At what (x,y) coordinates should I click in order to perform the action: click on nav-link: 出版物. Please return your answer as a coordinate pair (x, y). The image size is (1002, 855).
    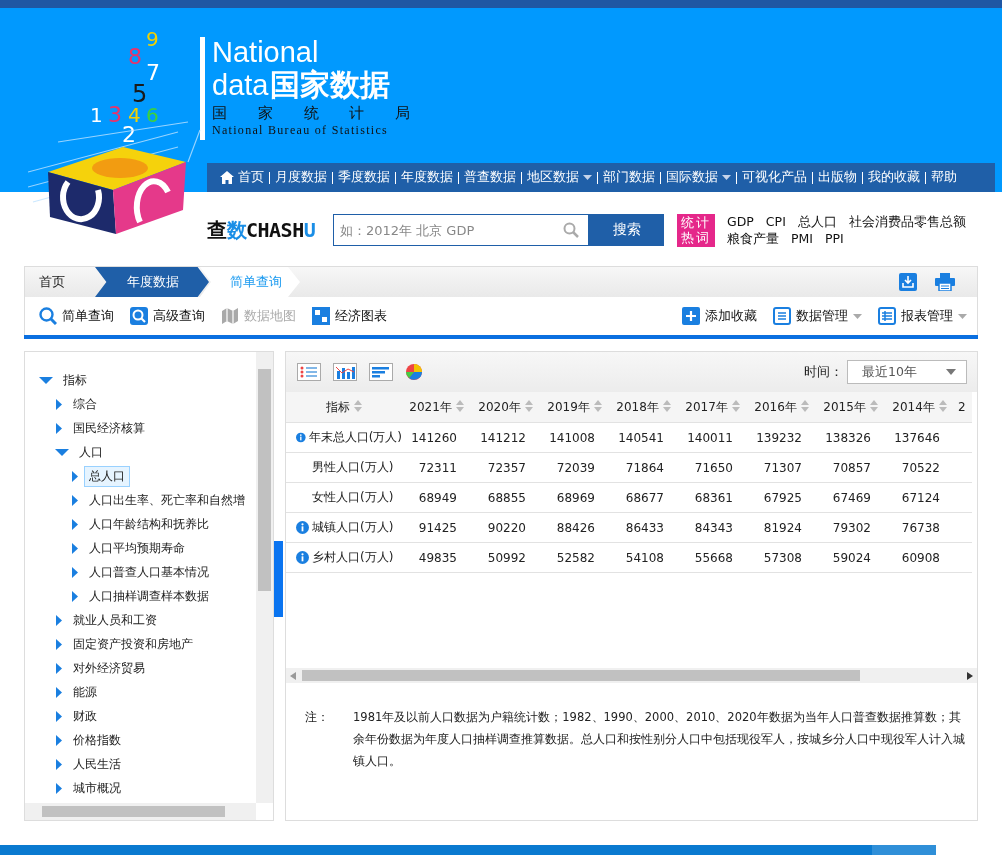
    Looking at the image, I should click on (837, 177).